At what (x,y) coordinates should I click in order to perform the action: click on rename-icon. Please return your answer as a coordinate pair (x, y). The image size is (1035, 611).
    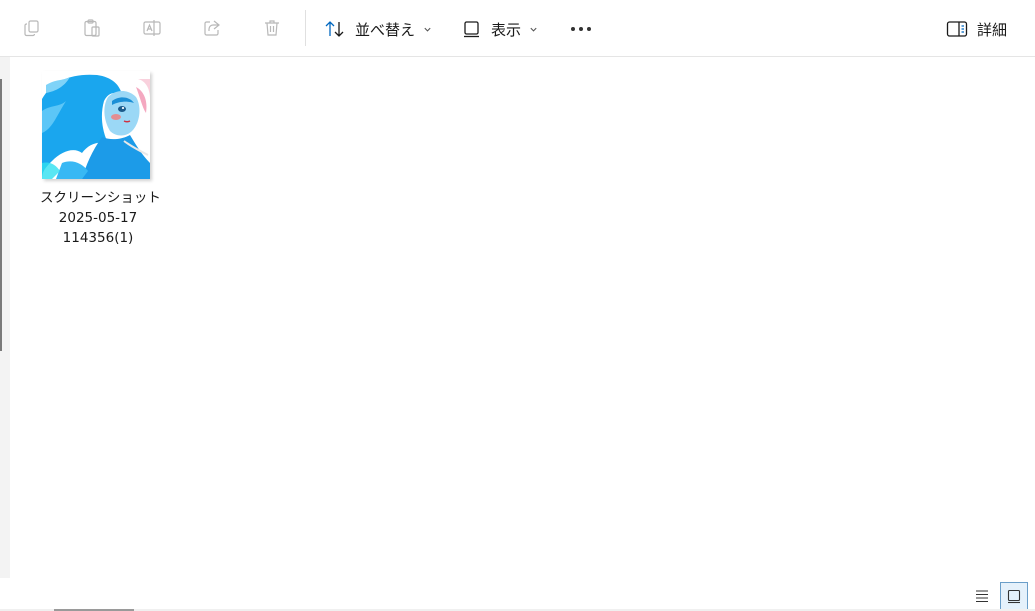
    Looking at the image, I should click on (152, 28).